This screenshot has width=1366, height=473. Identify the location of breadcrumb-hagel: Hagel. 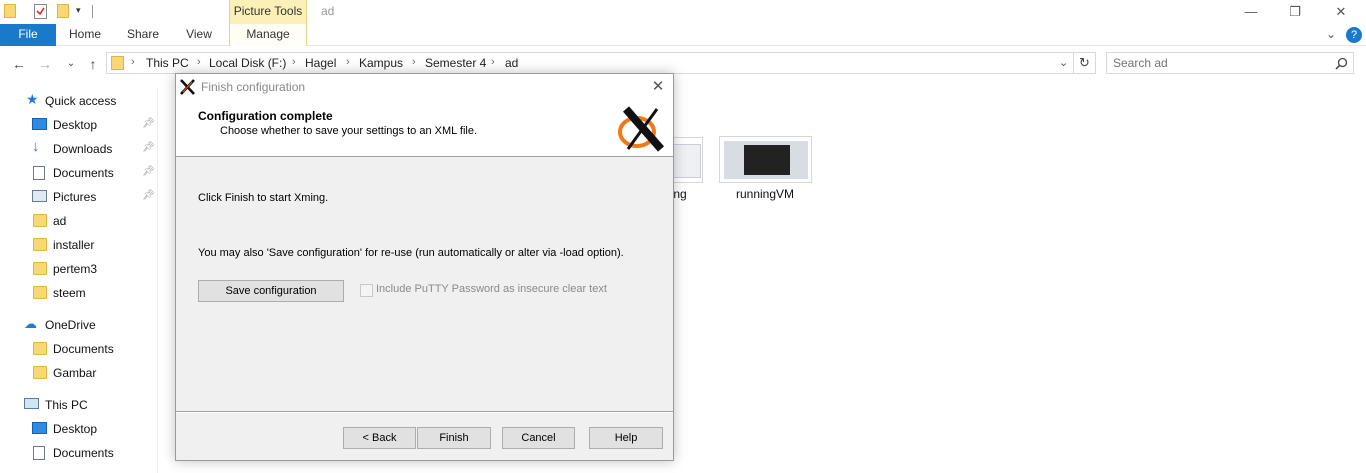
(320, 63).